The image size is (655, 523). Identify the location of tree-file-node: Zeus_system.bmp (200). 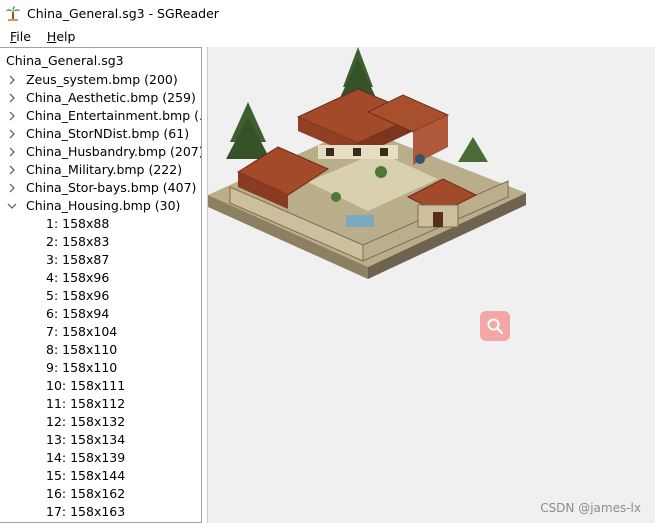
(100, 80).